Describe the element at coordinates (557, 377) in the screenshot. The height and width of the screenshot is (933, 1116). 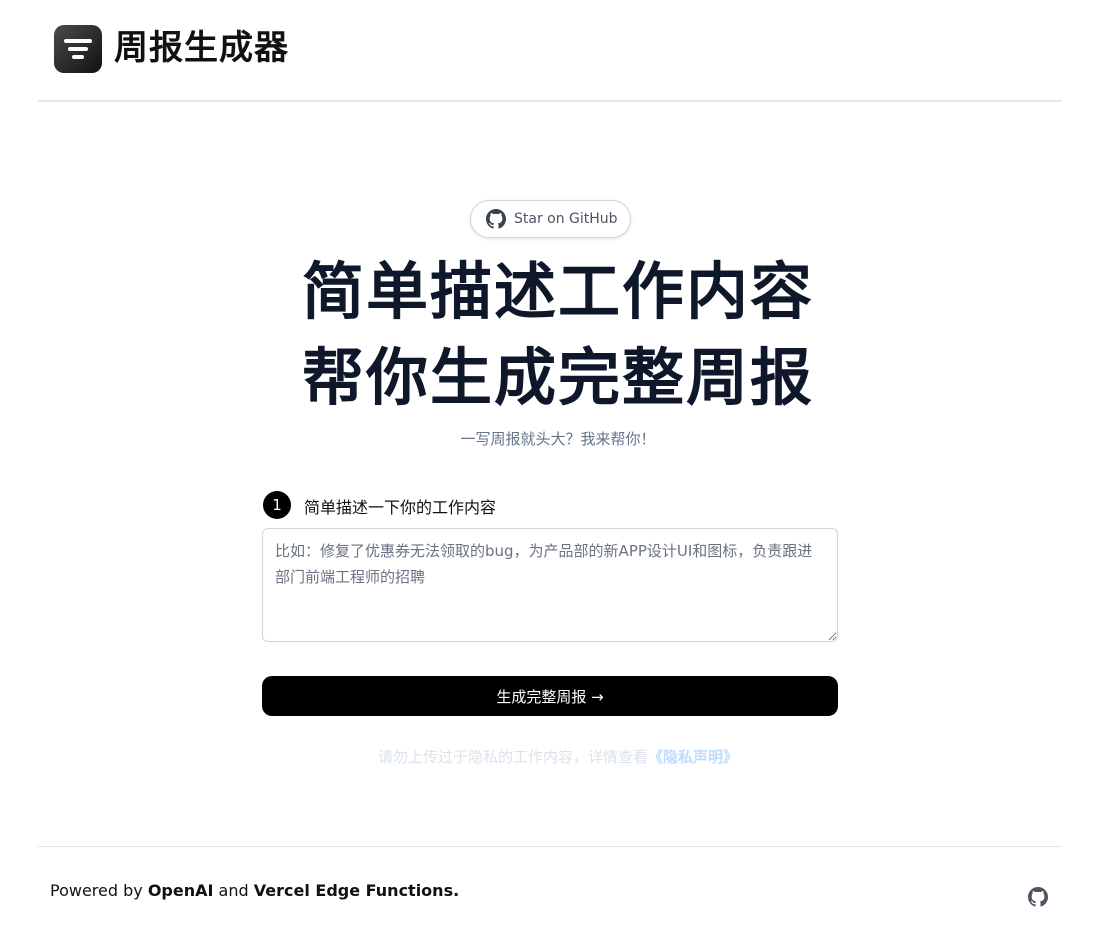
I see `headline-line-2: 帮你生成完整周报` at that location.